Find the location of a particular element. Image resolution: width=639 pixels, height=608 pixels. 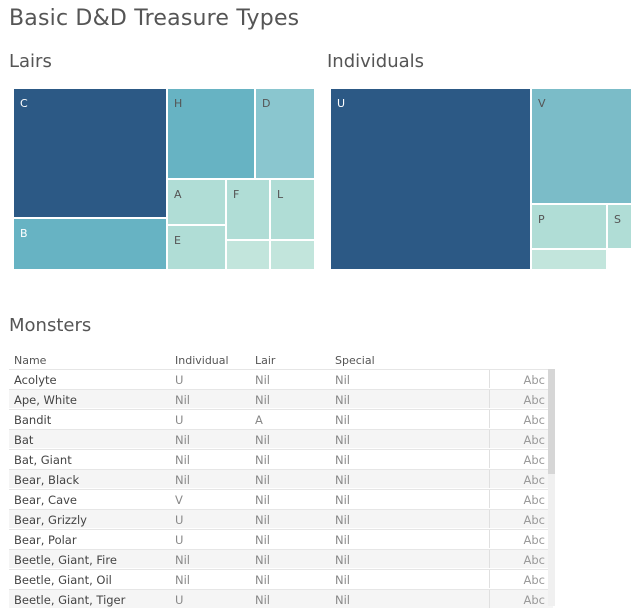

lairs-tile-label: E is located at coordinates (177, 240).